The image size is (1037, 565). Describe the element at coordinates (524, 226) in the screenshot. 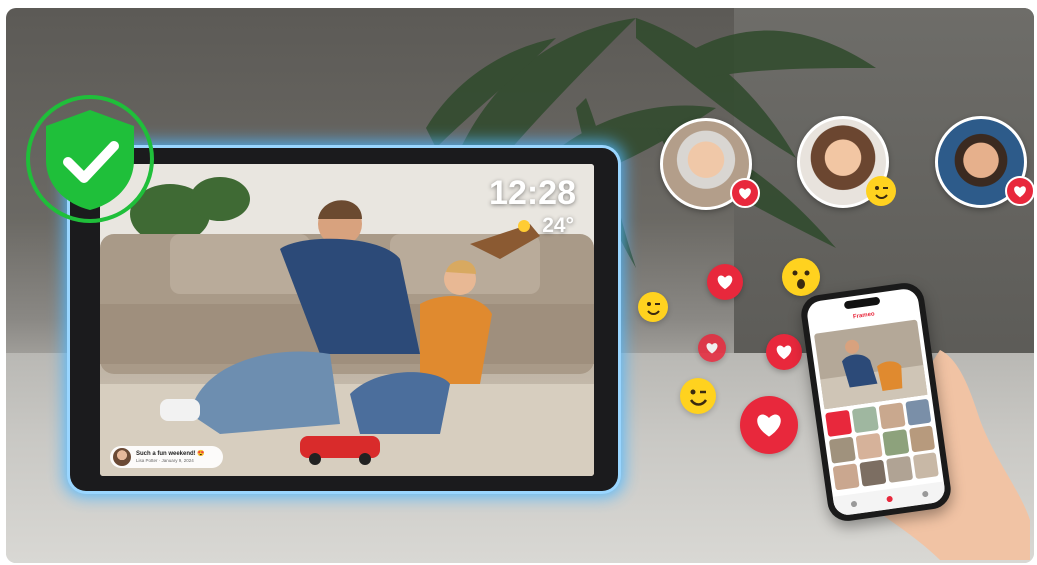

I see `sun-cloud-icon` at that location.